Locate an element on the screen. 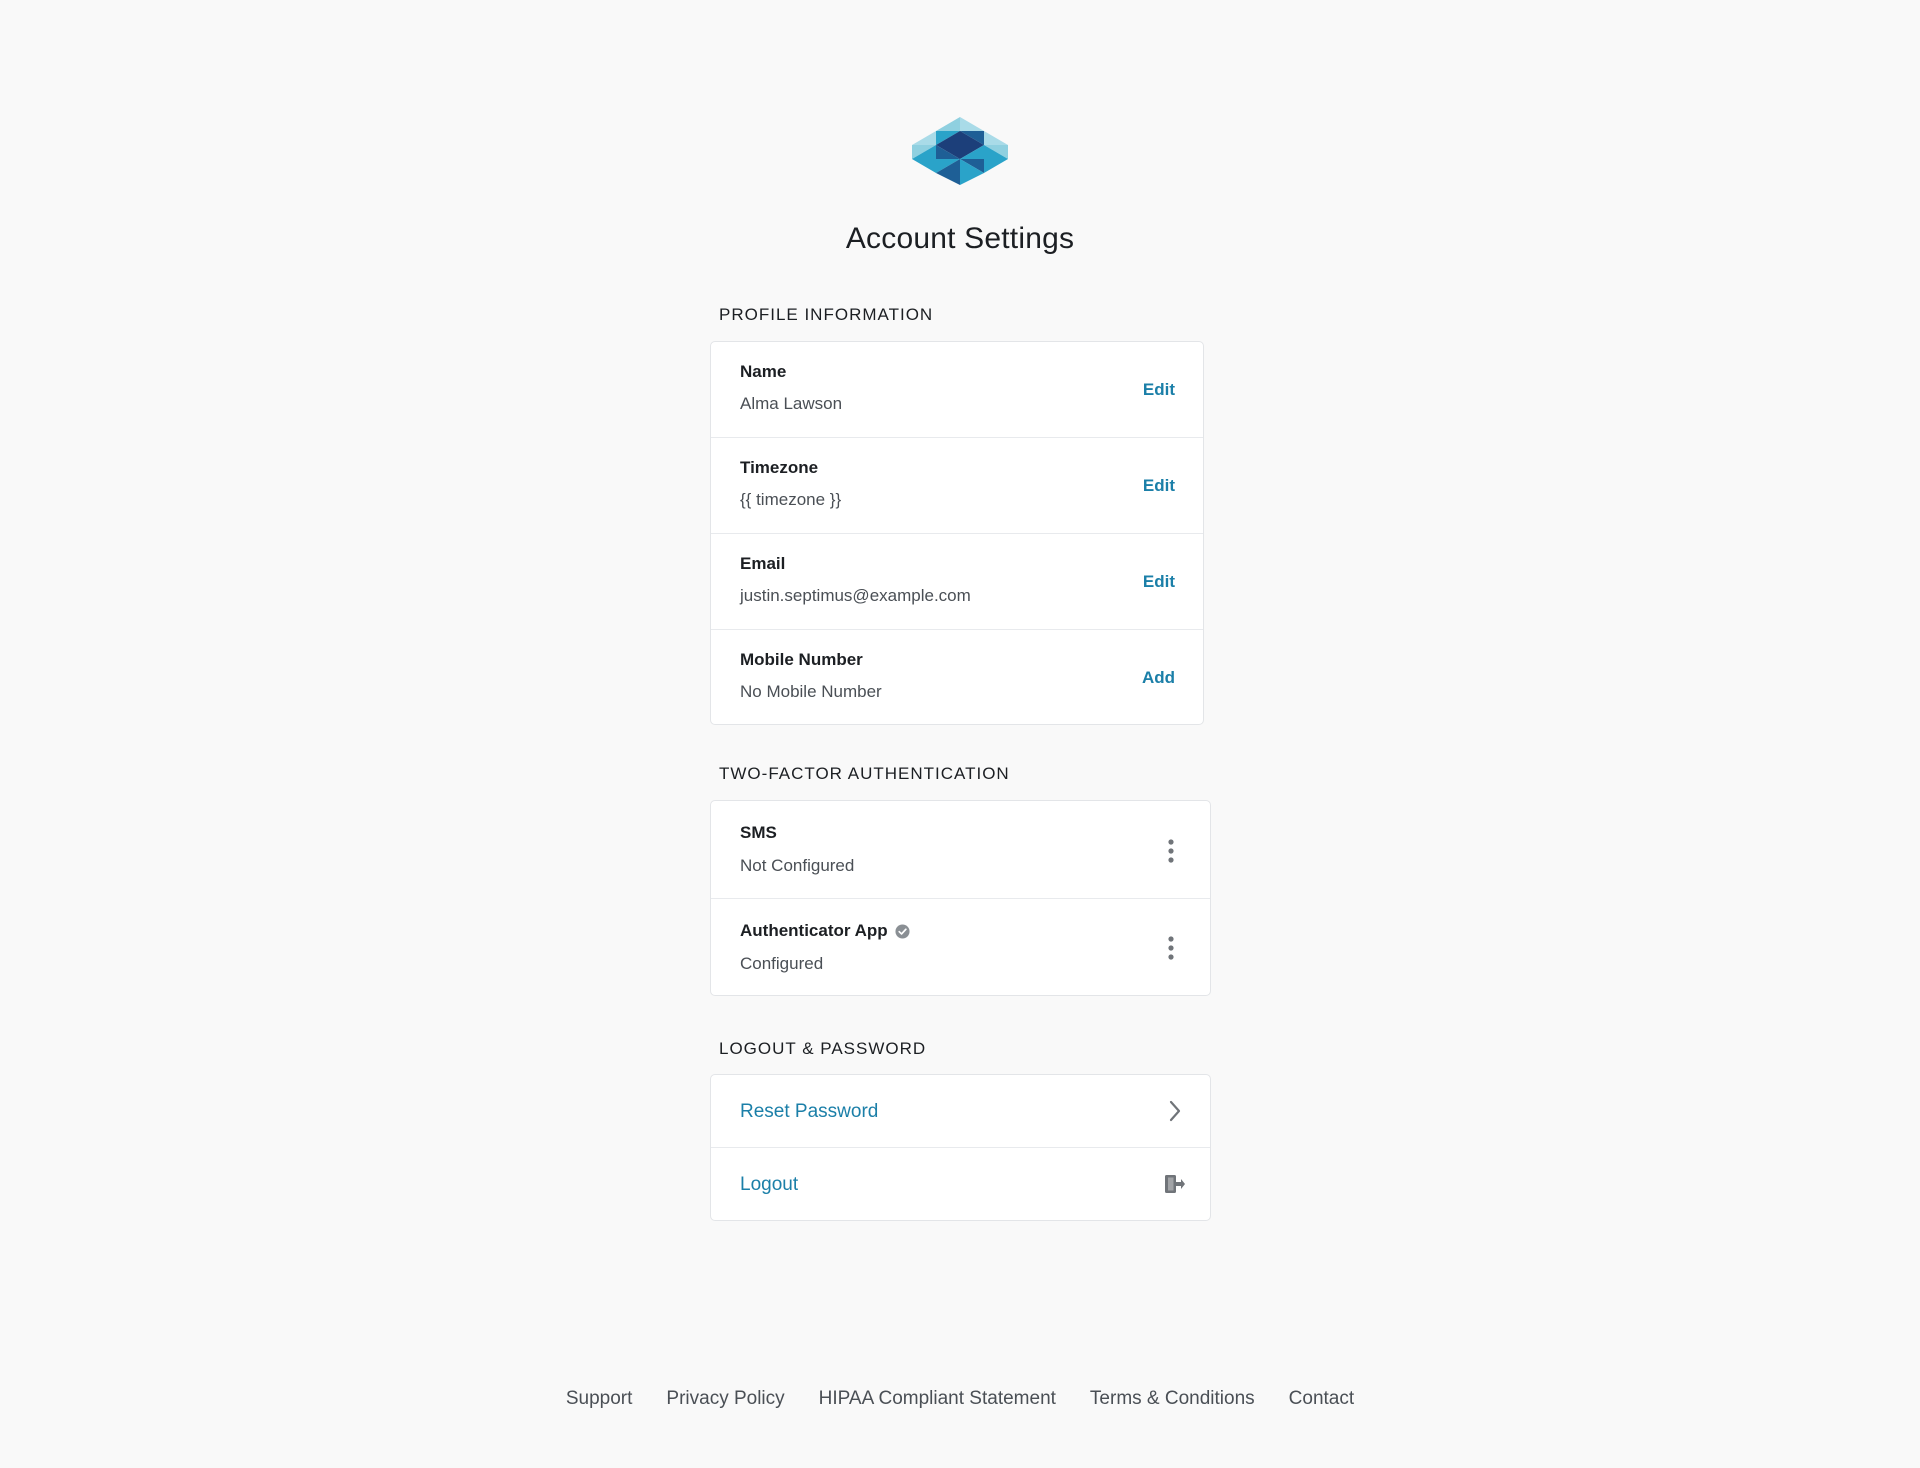 This screenshot has height=1468, width=1920. footer-link-contact: Contact is located at coordinates (1321, 1399).